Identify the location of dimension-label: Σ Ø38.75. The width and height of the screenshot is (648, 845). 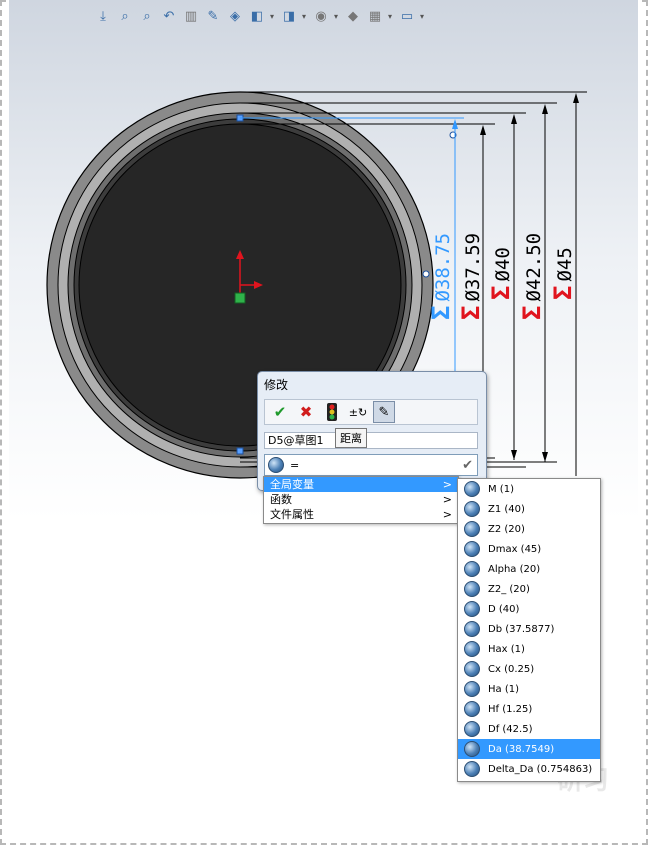
(441, 276).